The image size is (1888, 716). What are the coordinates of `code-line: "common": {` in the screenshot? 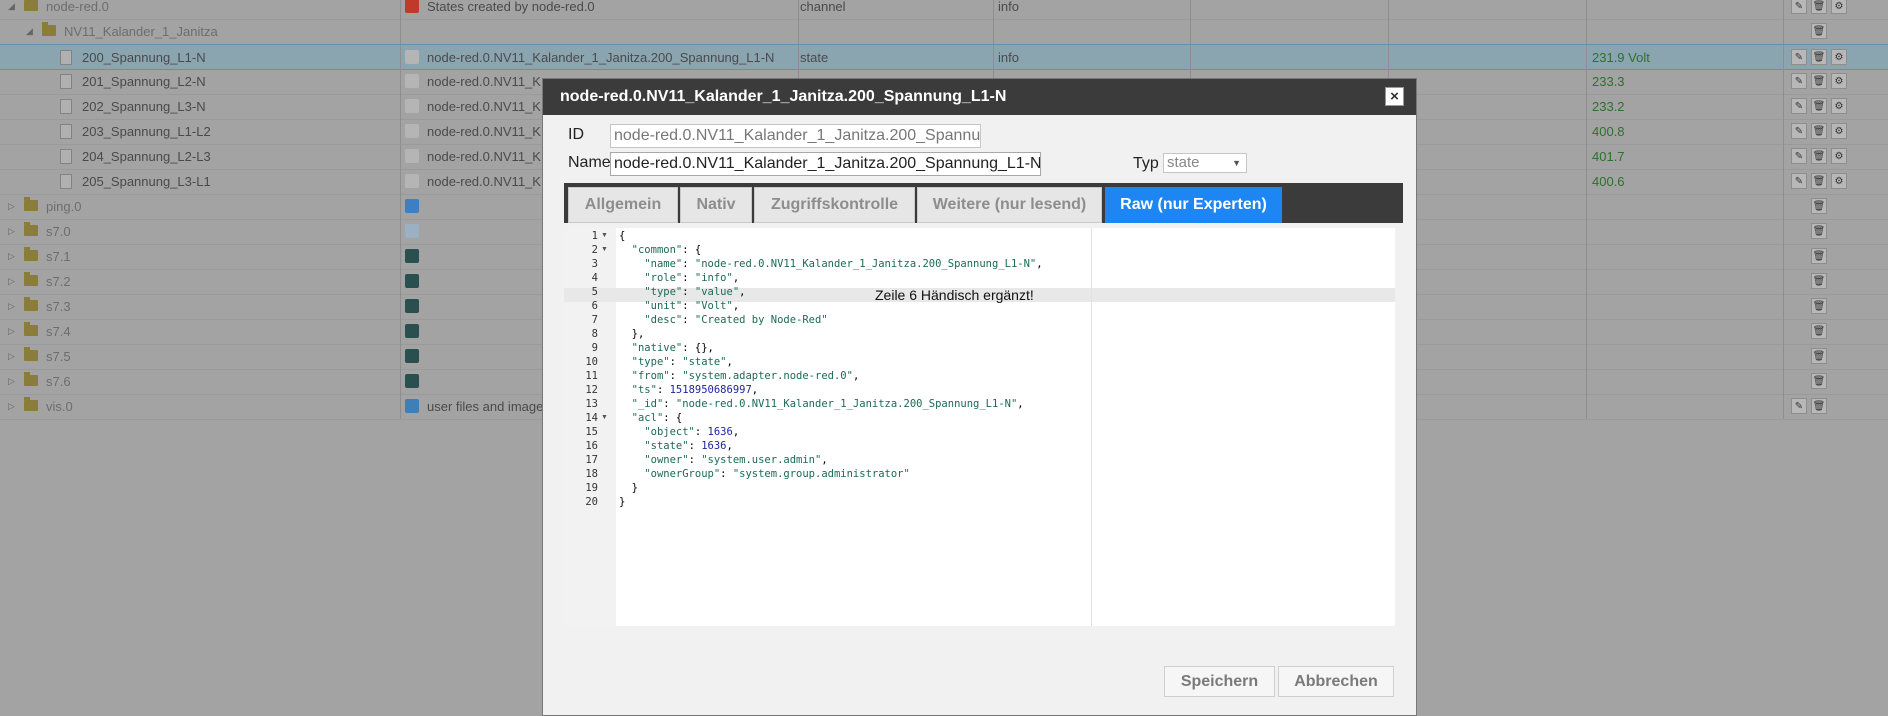 It's located at (660, 250).